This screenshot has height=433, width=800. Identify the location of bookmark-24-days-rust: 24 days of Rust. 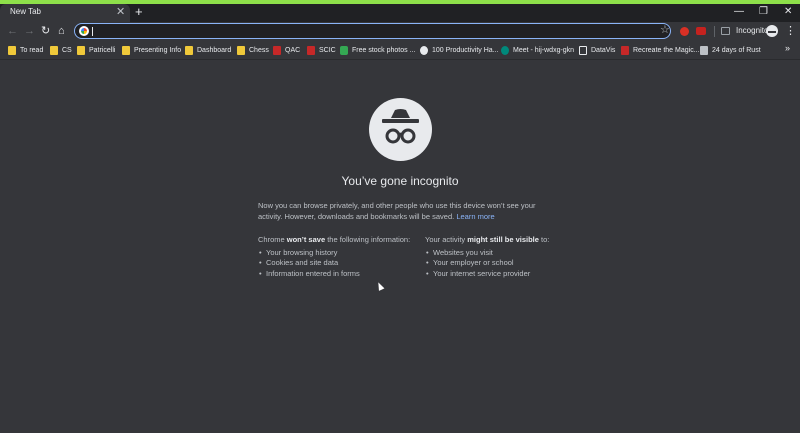
(730, 50).